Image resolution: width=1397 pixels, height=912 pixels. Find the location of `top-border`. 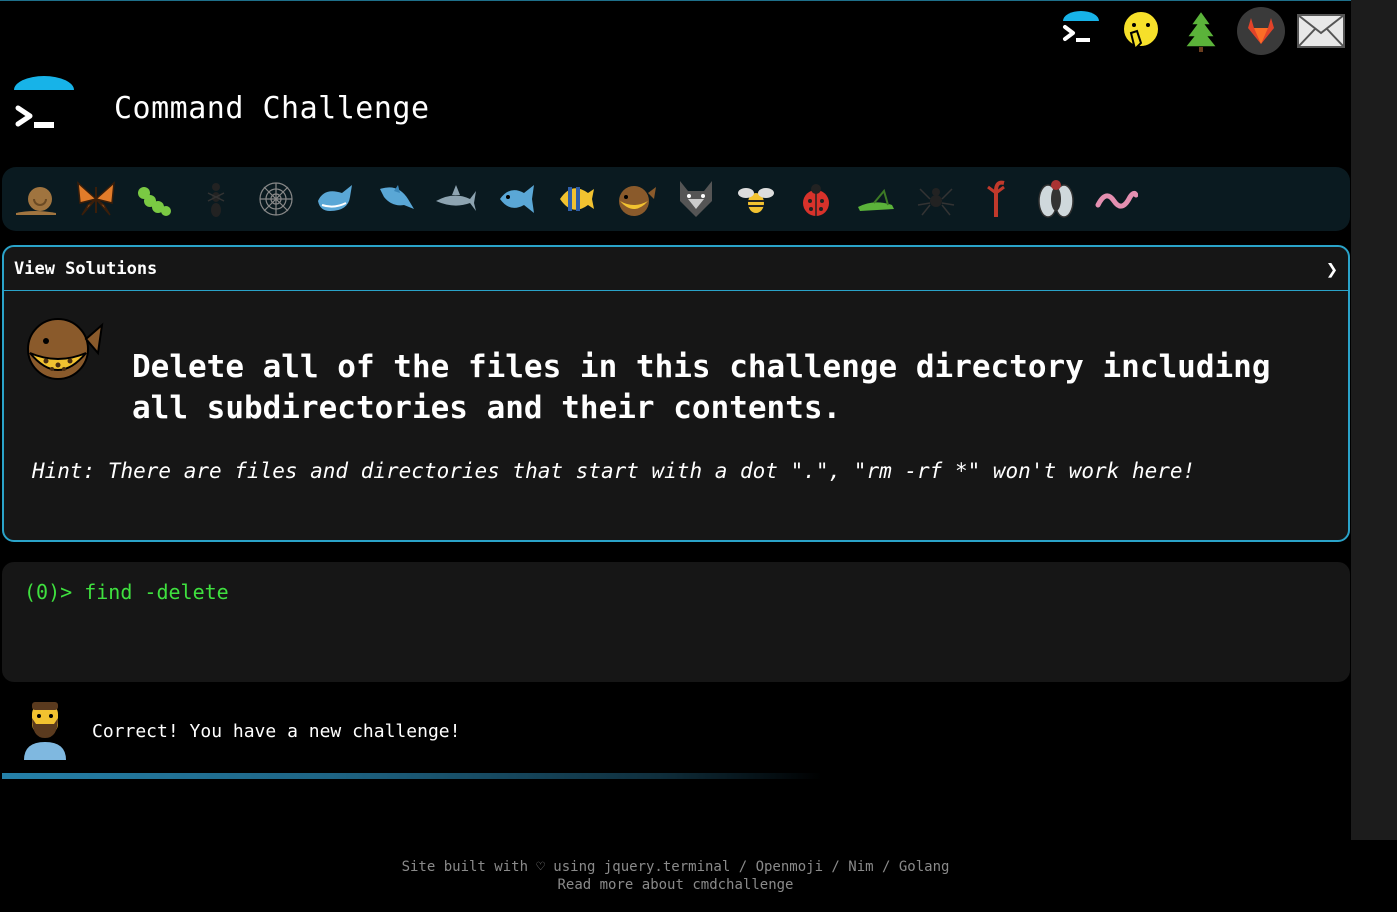

top-border is located at coordinates (698, 0).